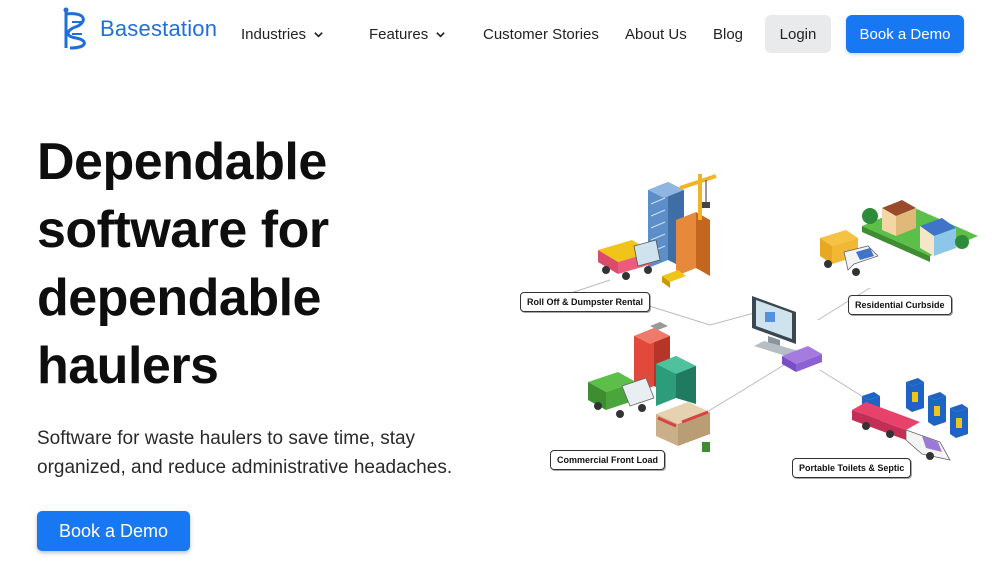 Image resolution: width=1000 pixels, height=567 pixels. I want to click on nav-item-label: Blog, so click(728, 34).